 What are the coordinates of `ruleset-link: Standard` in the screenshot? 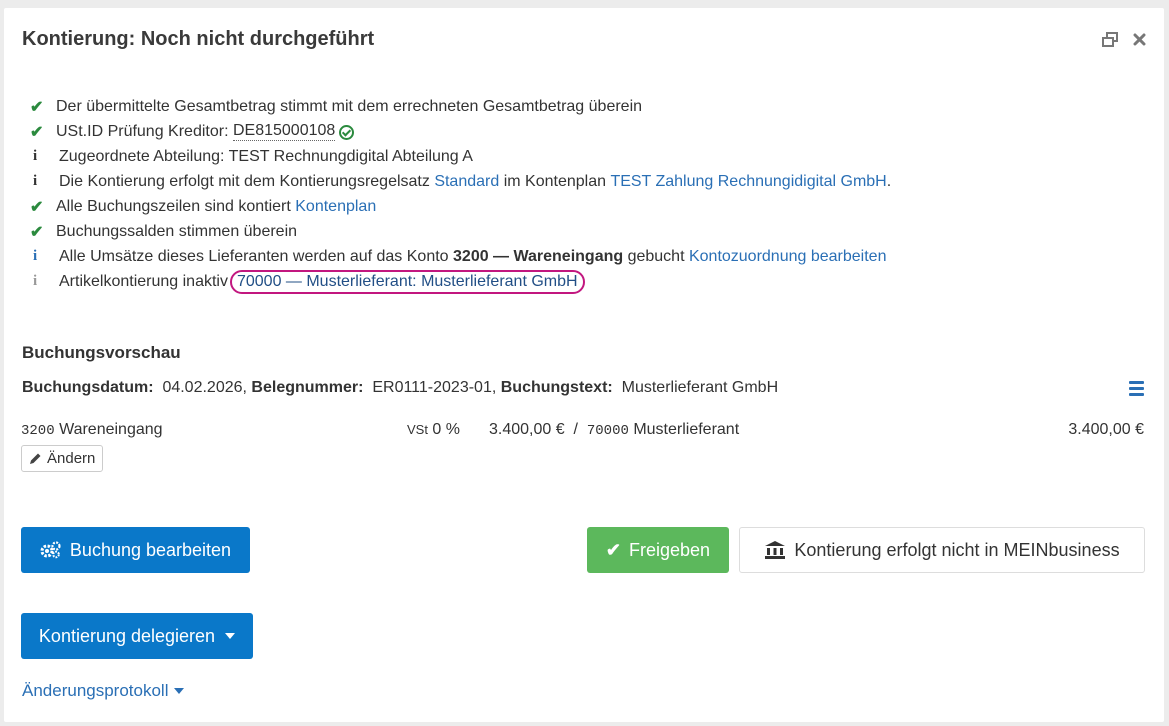 It's located at (466, 182).